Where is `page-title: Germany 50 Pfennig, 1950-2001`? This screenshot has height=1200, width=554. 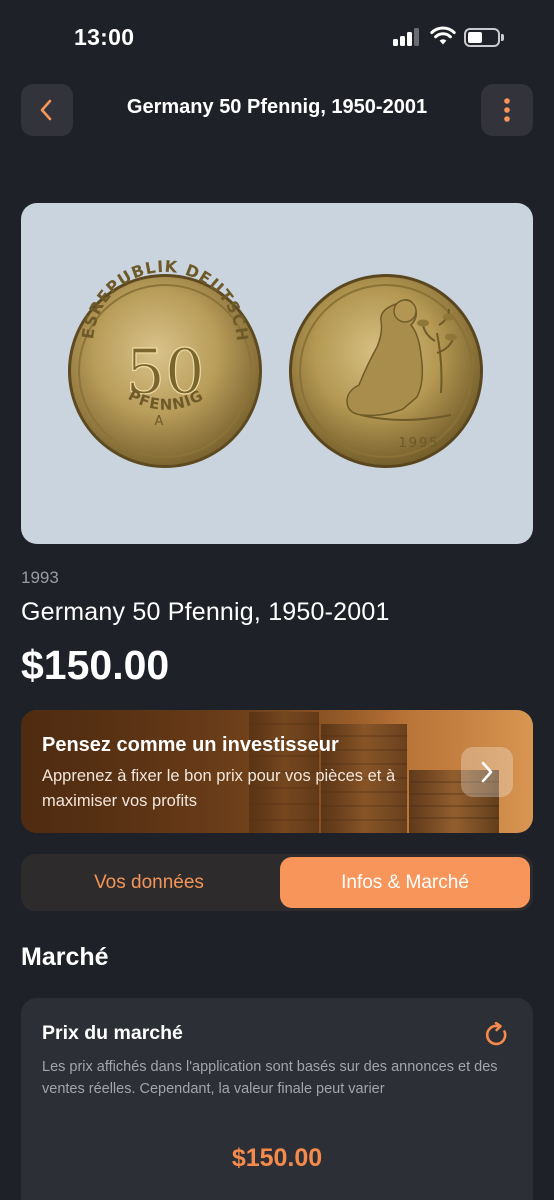
page-title: Germany 50 Pfennig, 1950-2001 is located at coordinates (277, 107).